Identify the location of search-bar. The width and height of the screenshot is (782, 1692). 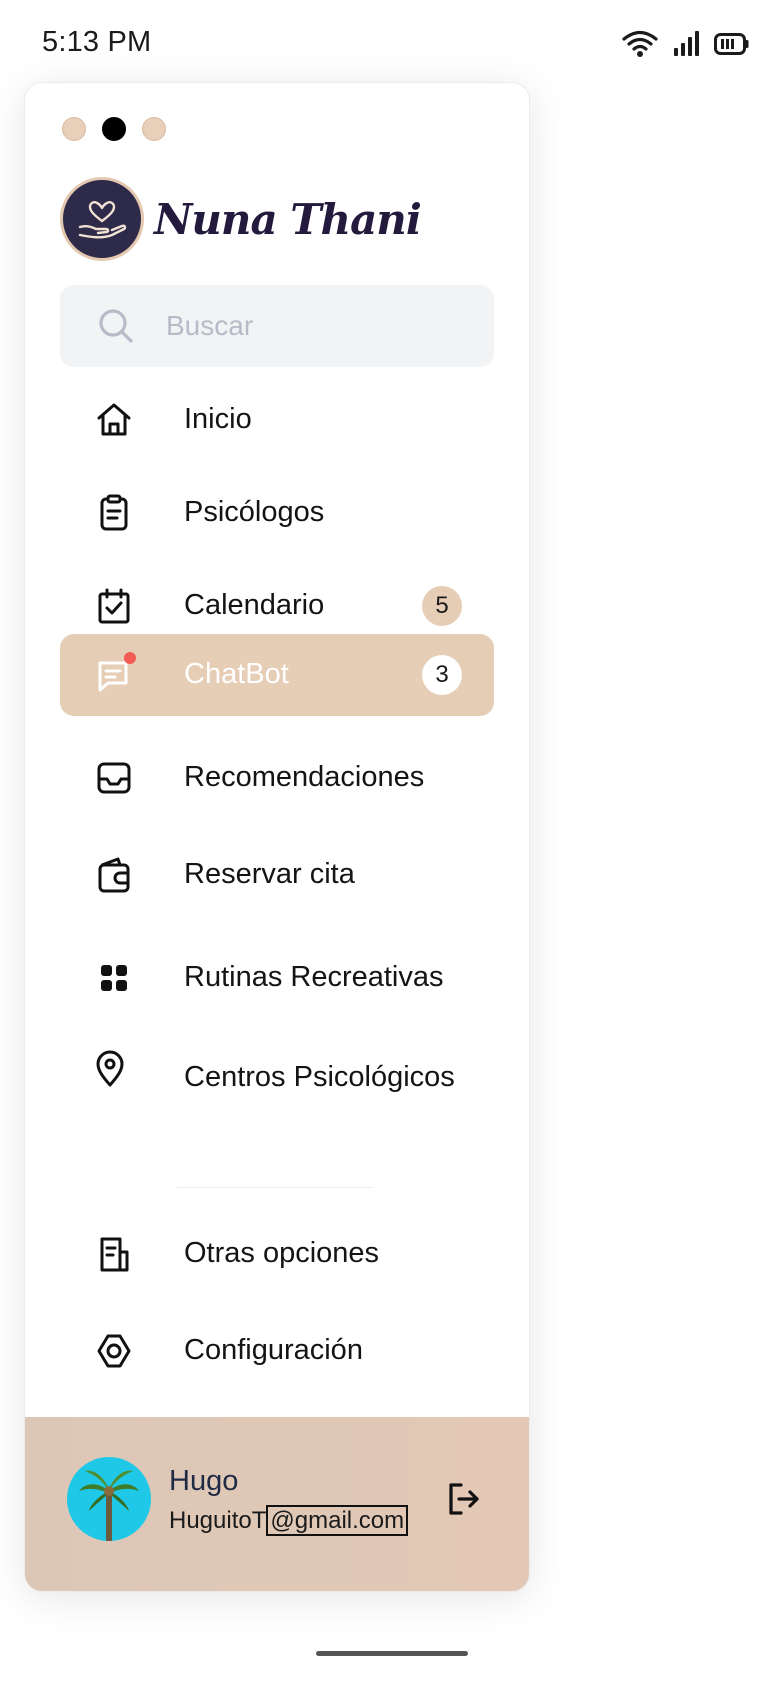
(277, 326).